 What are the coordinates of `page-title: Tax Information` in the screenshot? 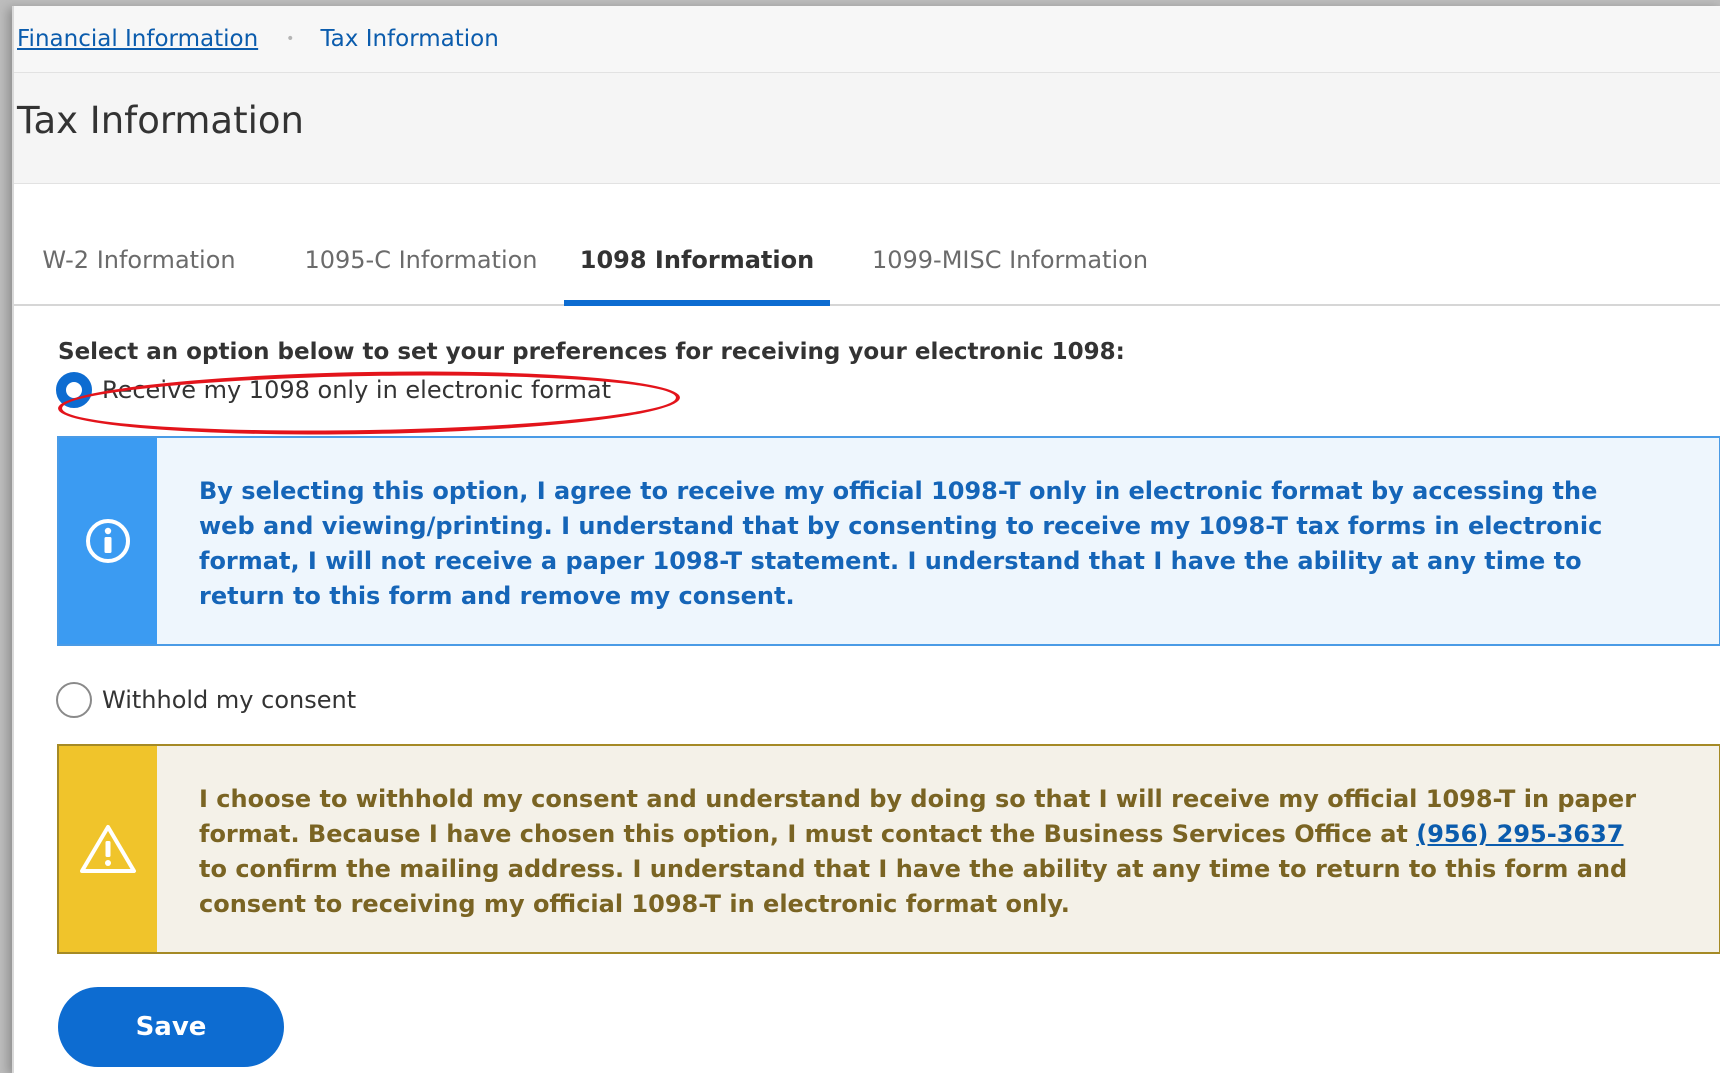 It's located at (160, 120).